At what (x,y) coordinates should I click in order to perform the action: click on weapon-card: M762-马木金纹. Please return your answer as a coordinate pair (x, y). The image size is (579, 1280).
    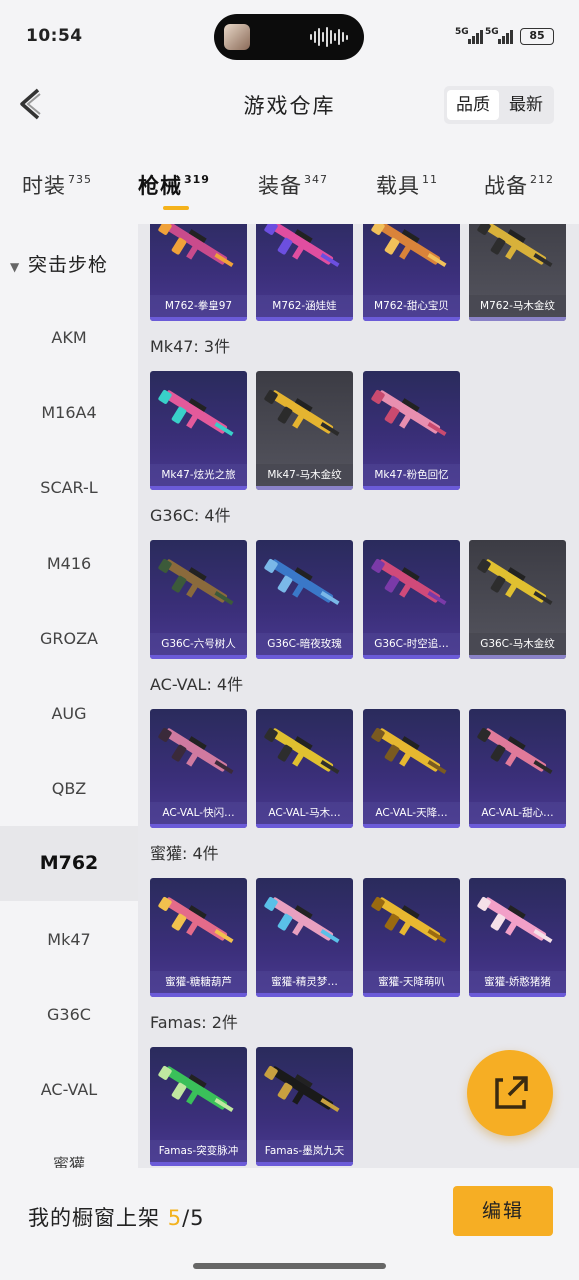
    Looking at the image, I should click on (517, 272).